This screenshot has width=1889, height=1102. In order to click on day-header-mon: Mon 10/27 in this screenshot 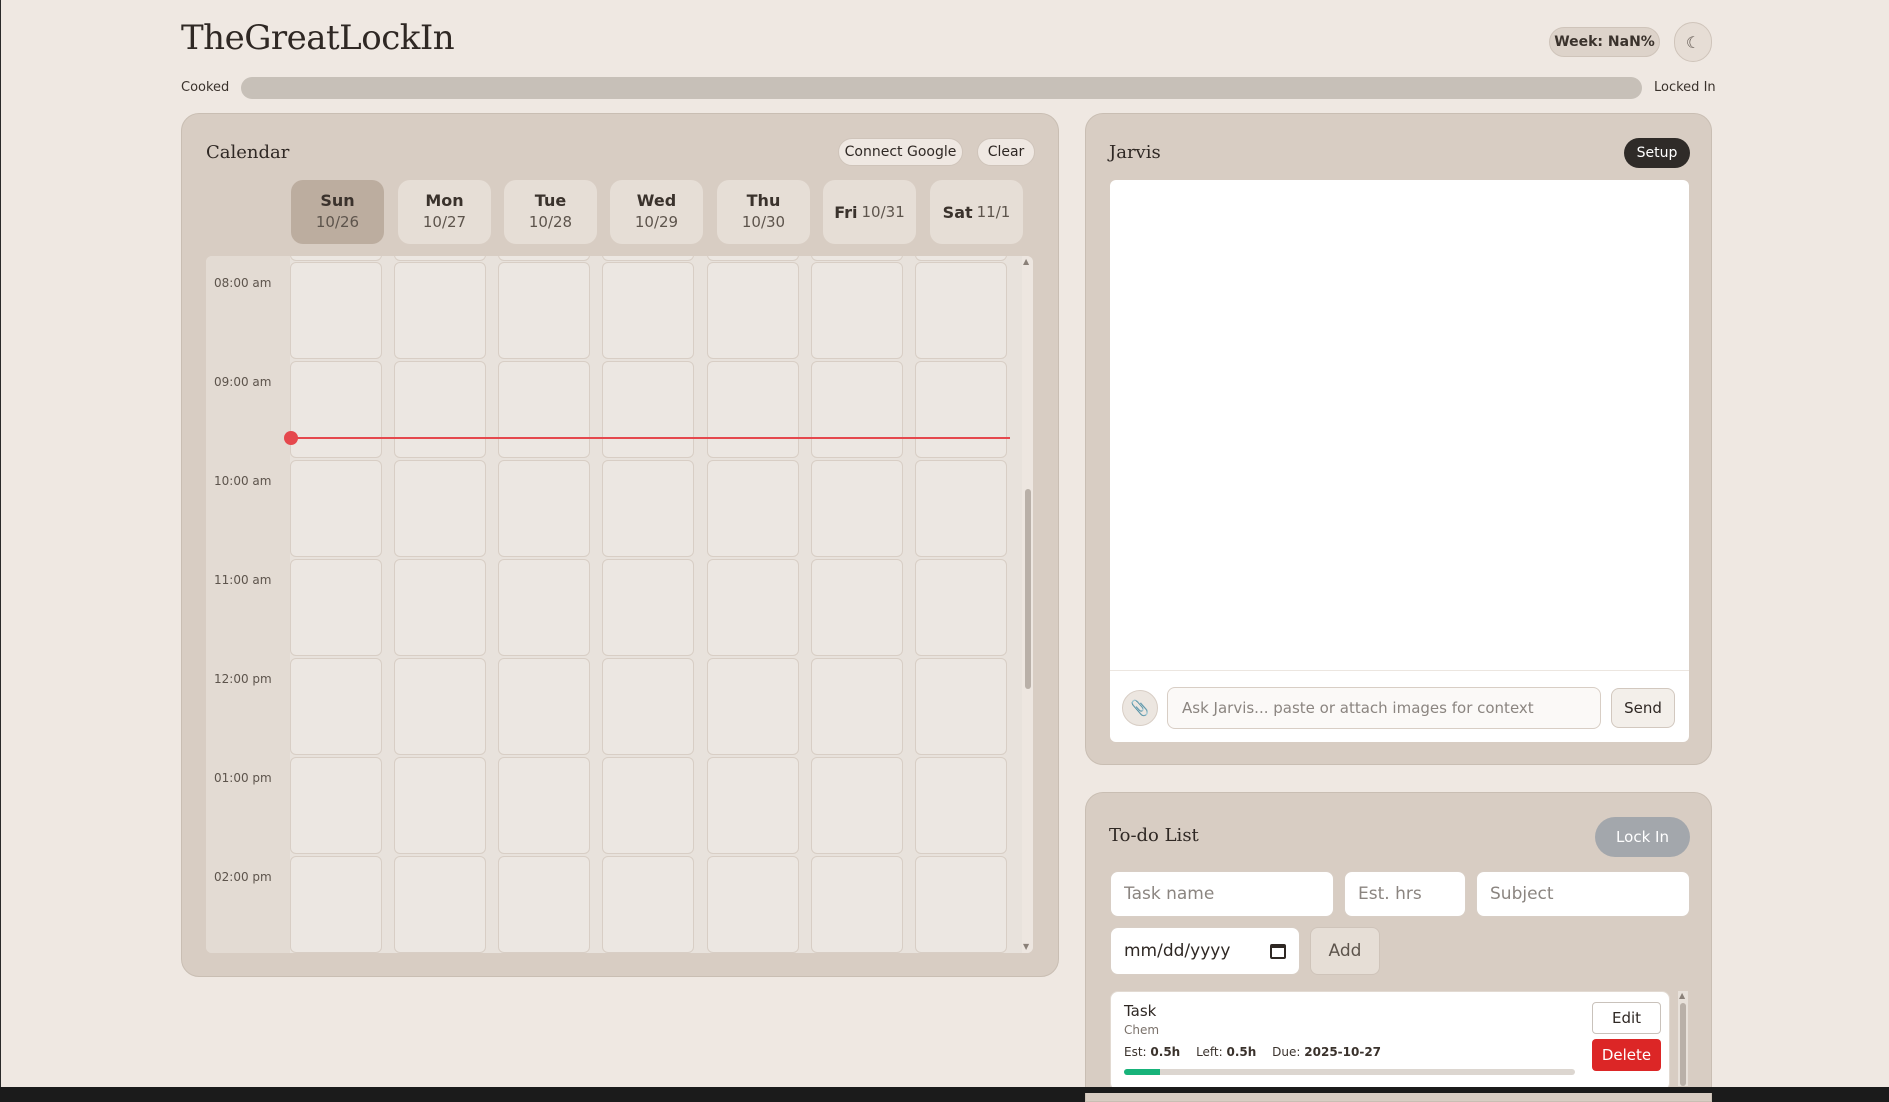, I will do `click(444, 212)`.